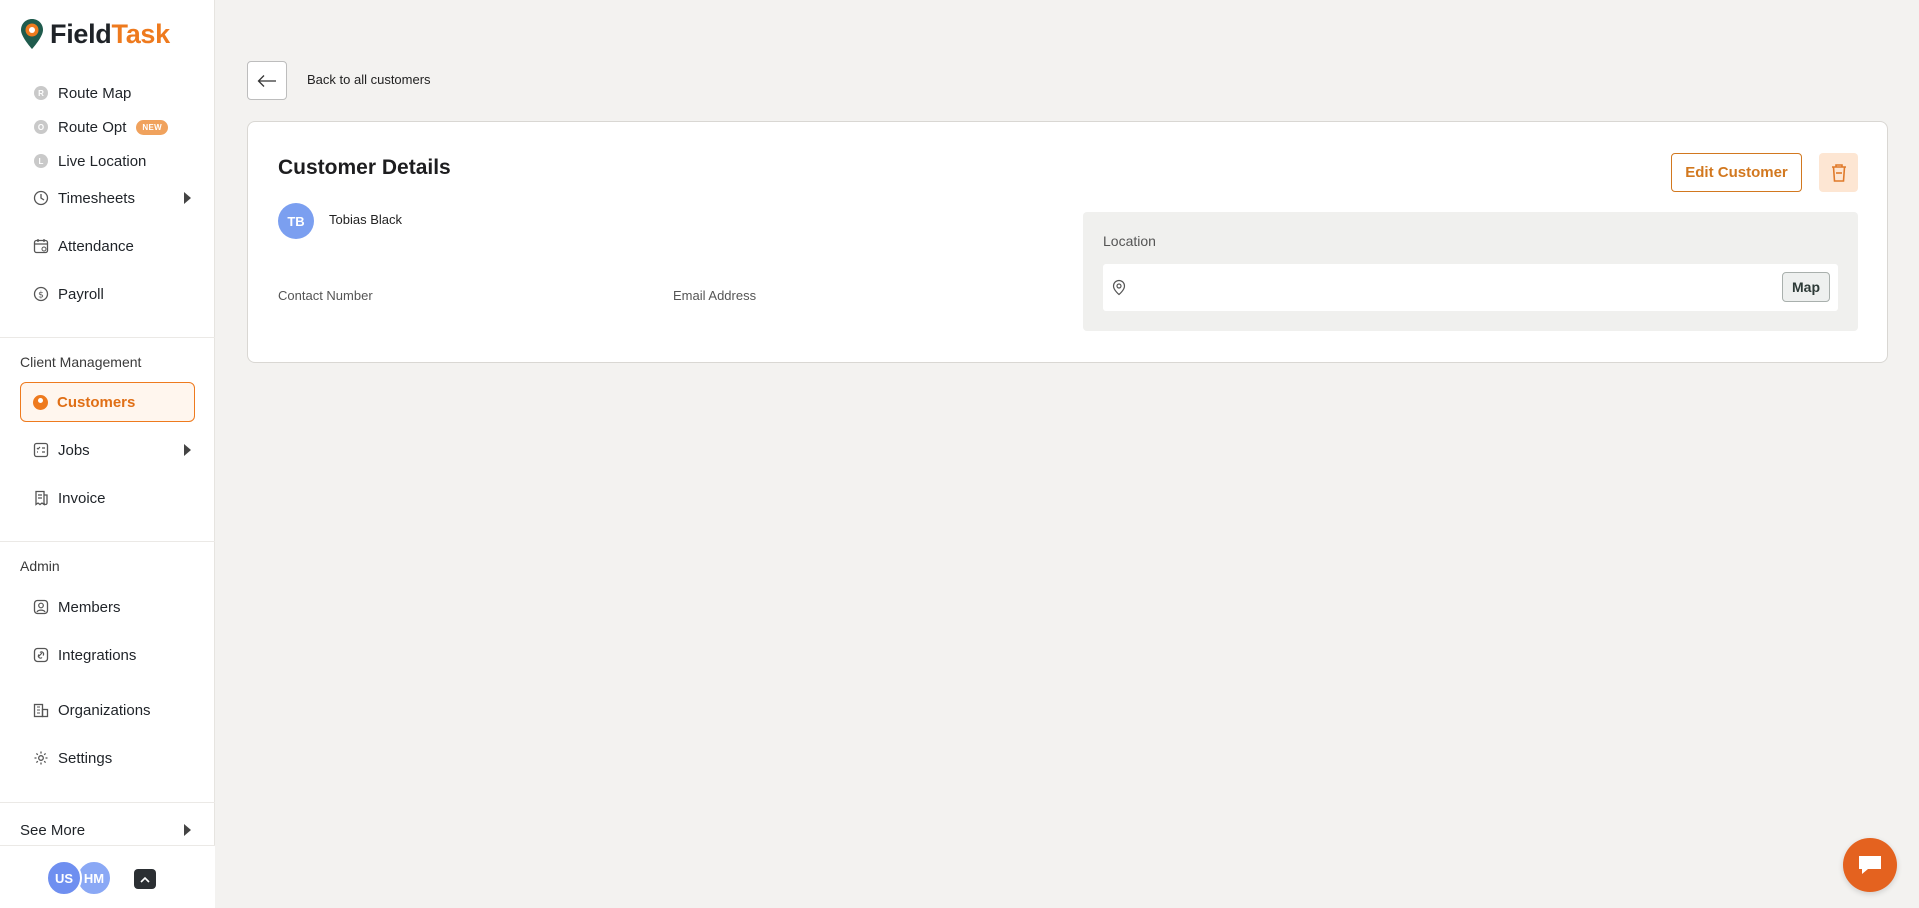  I want to click on map-pin-icon, so click(1119, 287).